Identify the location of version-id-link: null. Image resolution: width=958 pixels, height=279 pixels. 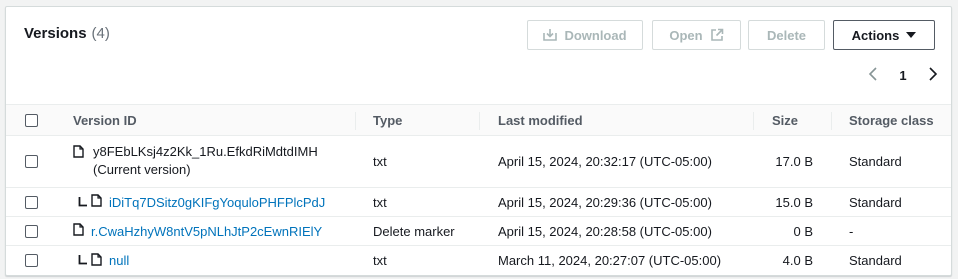
(119, 260).